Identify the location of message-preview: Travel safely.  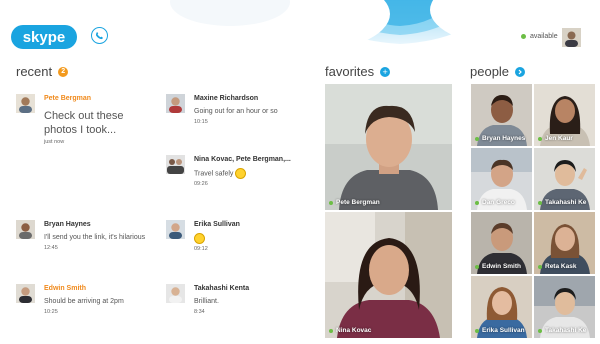
(242, 173).